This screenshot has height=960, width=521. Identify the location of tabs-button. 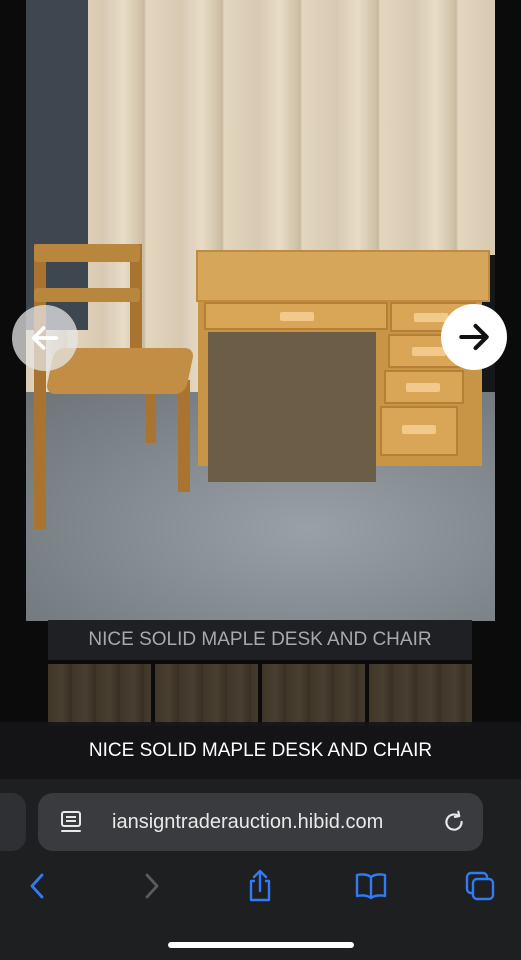
(480, 886).